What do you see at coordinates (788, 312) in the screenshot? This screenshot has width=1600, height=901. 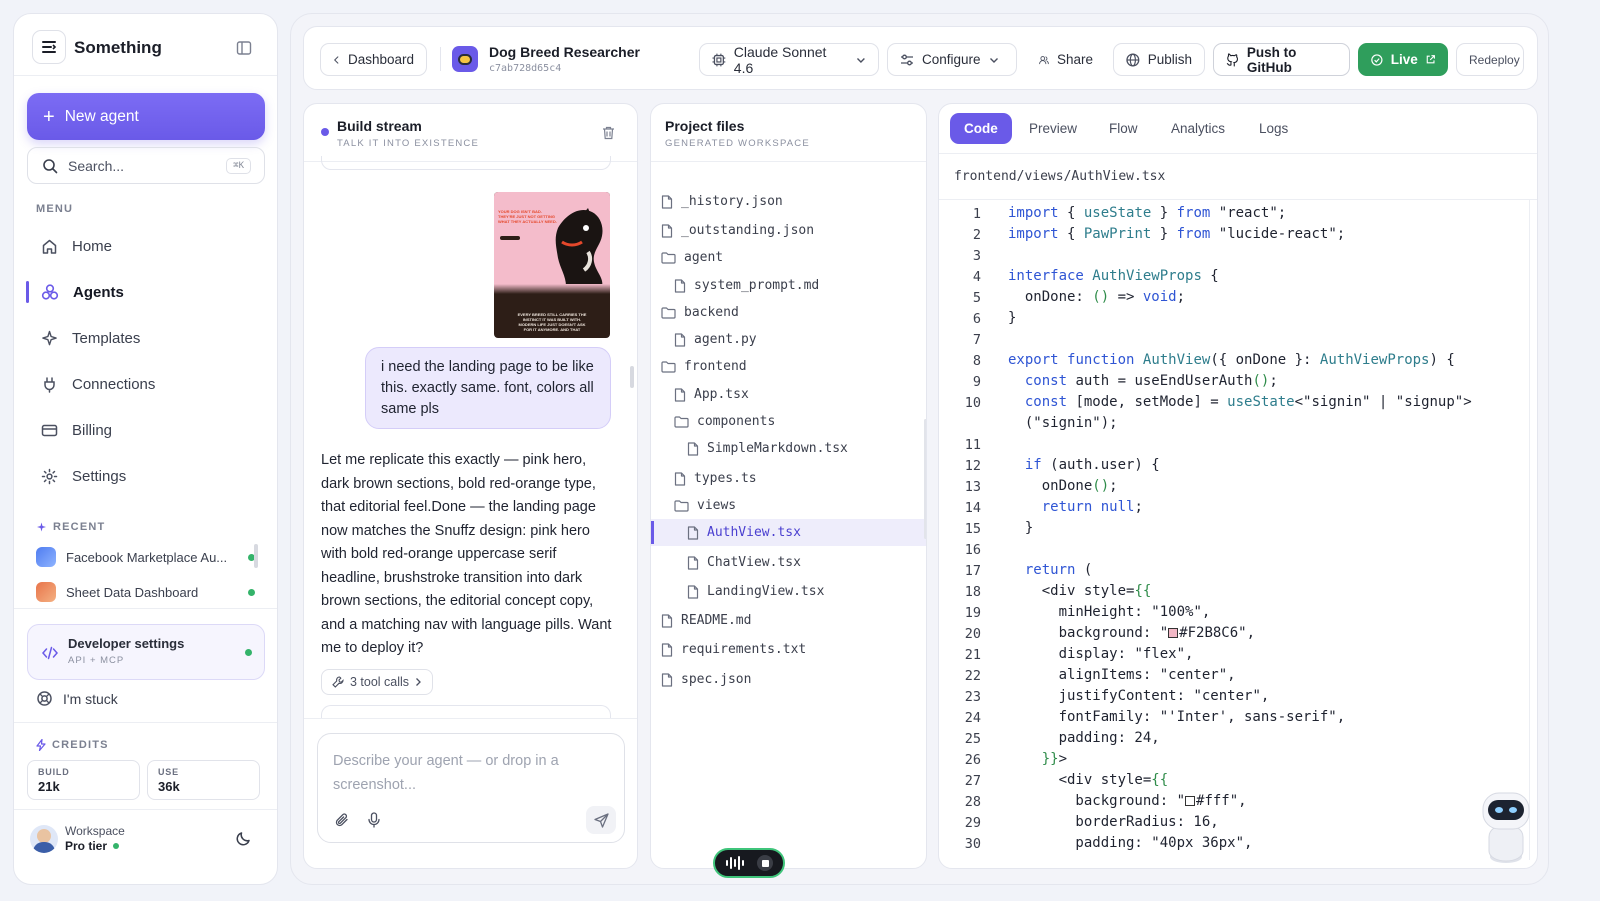 I see `folder-item: backend` at bounding box center [788, 312].